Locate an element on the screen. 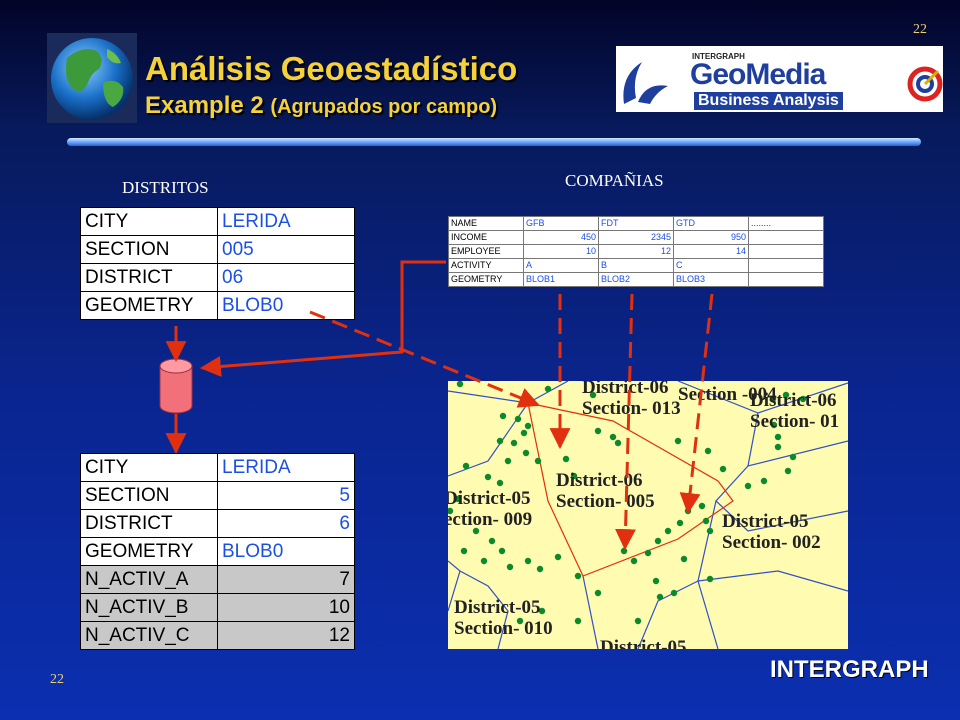 The height and width of the screenshot is (720, 960). intergraph-logo: INTERGRAPH is located at coordinates (849, 669).